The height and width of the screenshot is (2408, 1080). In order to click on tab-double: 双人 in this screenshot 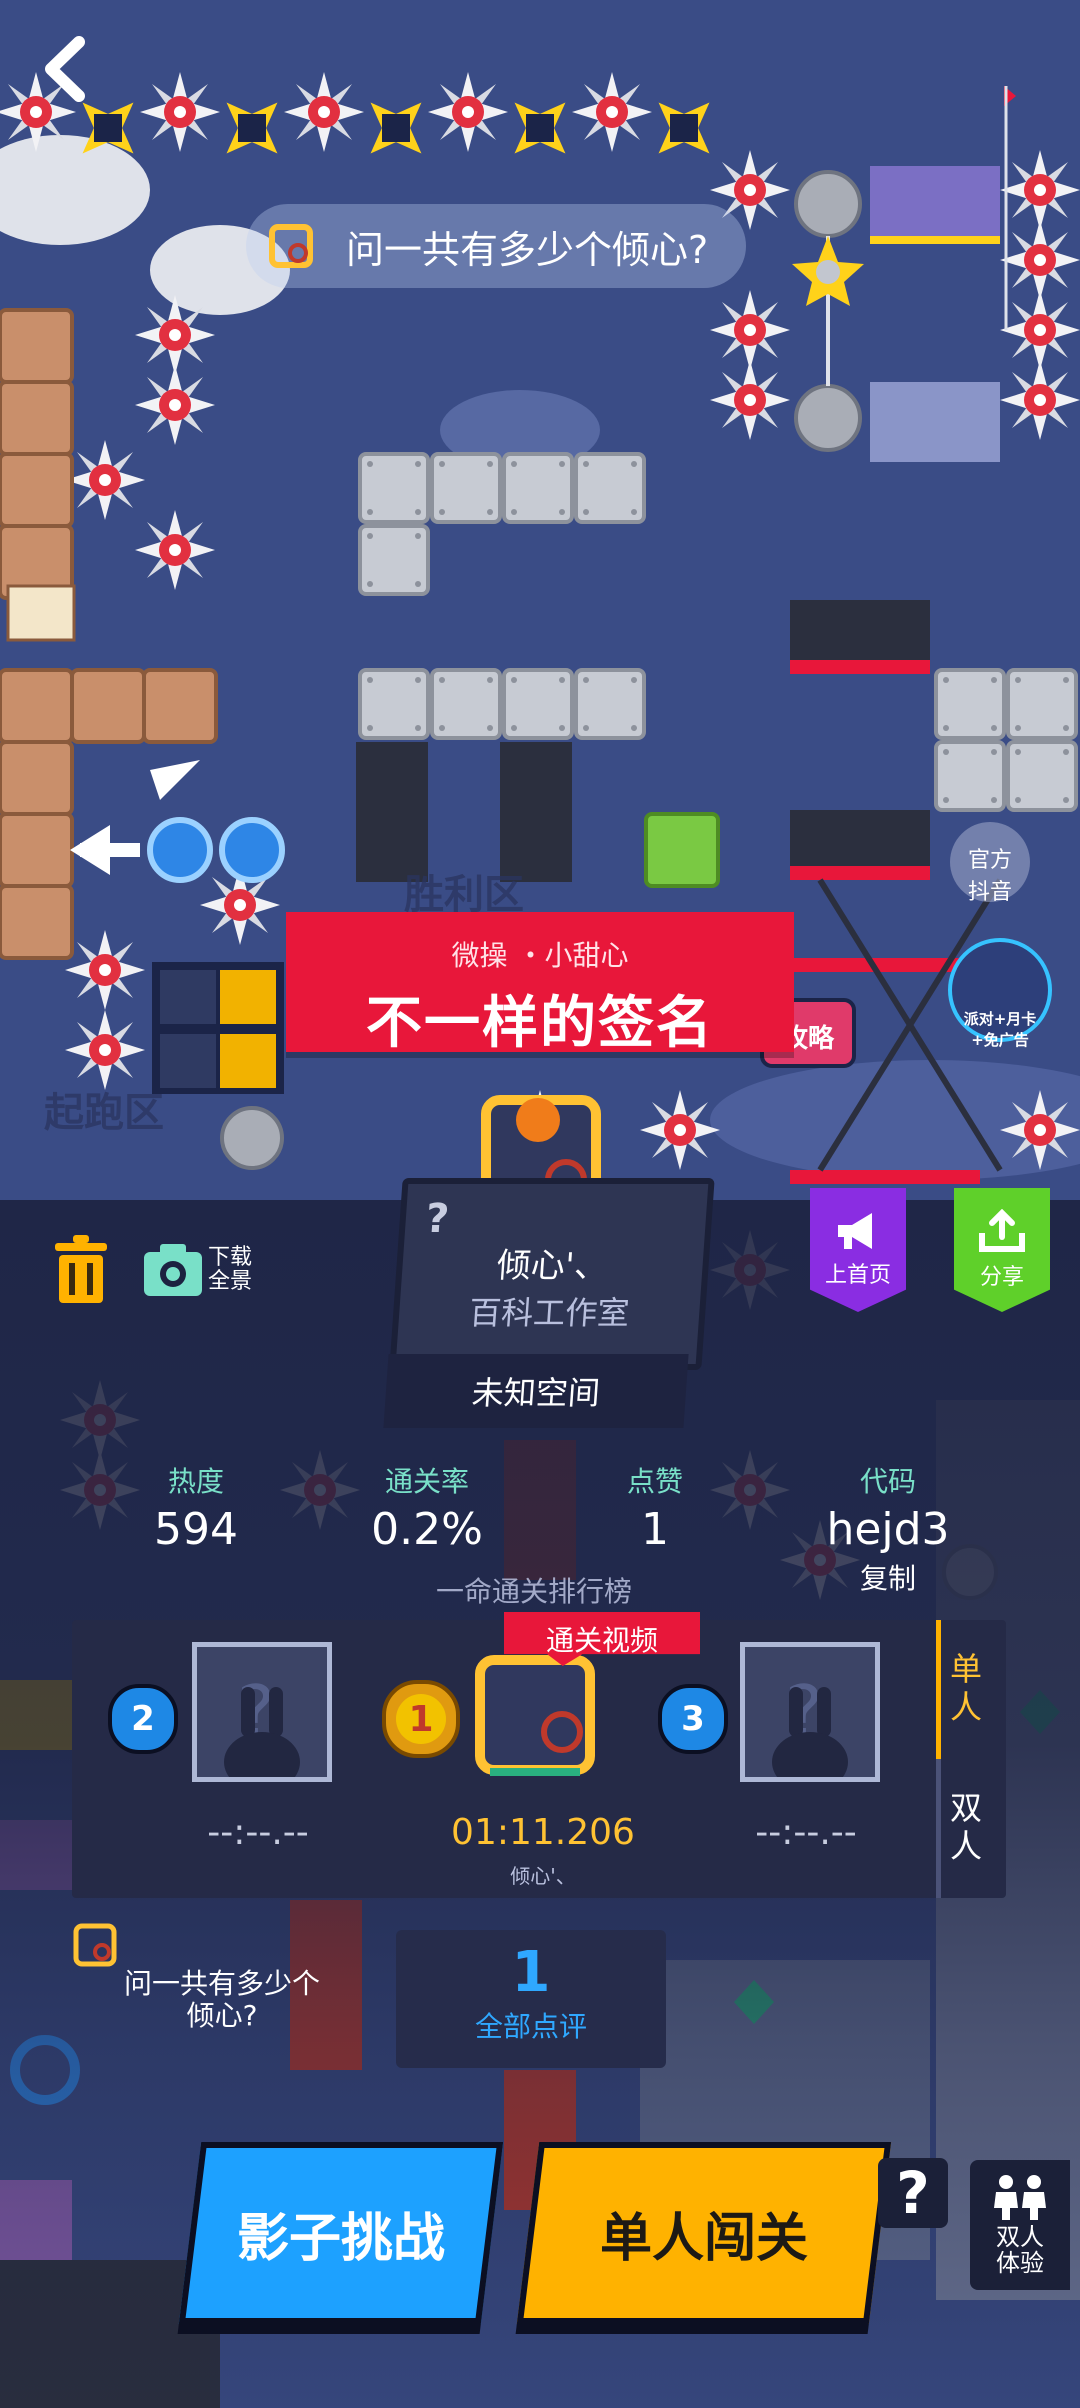, I will do `click(961, 1828)`.